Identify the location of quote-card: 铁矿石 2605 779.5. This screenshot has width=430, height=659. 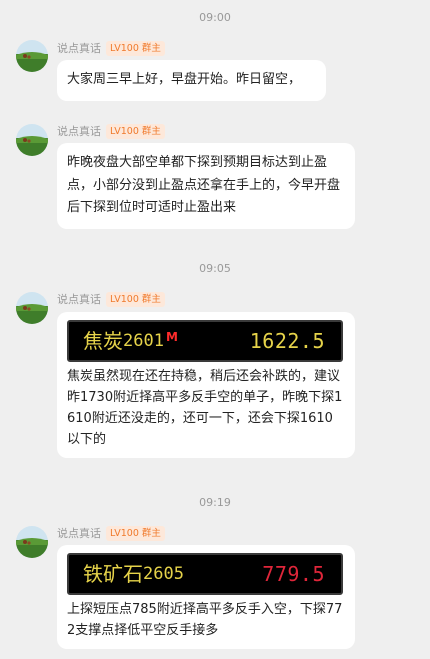
(205, 574).